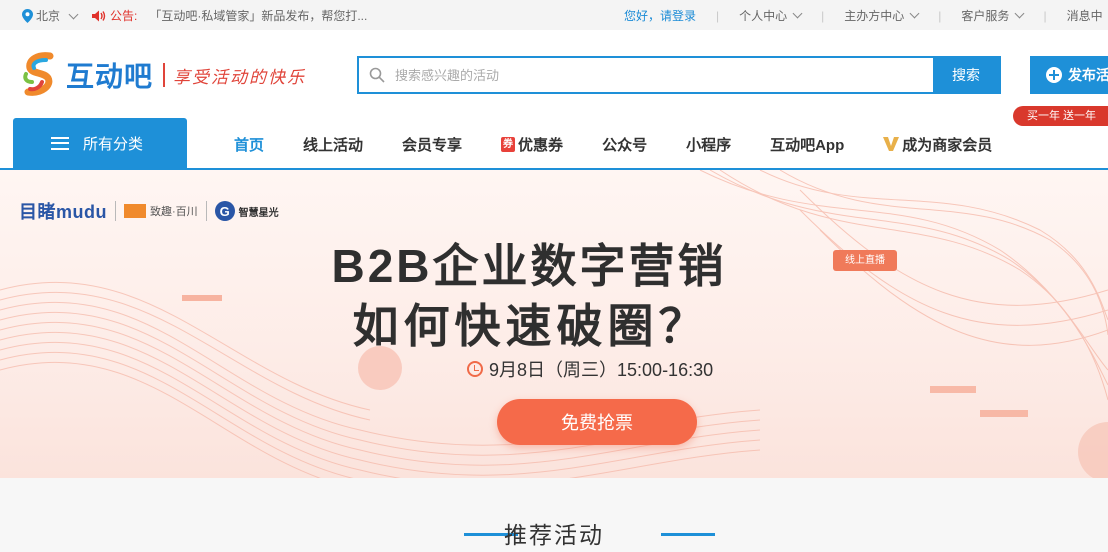 The width and height of the screenshot is (1108, 552). I want to click on zhihui-xingguang-logo: G 智慧星光, so click(246, 211).